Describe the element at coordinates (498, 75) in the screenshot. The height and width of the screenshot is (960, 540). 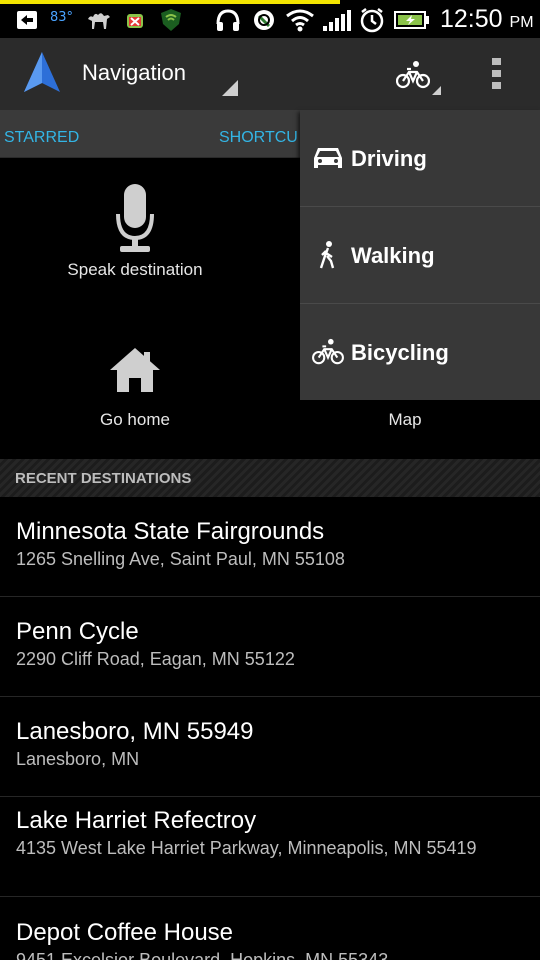
I see `overflow-menu-icon` at that location.